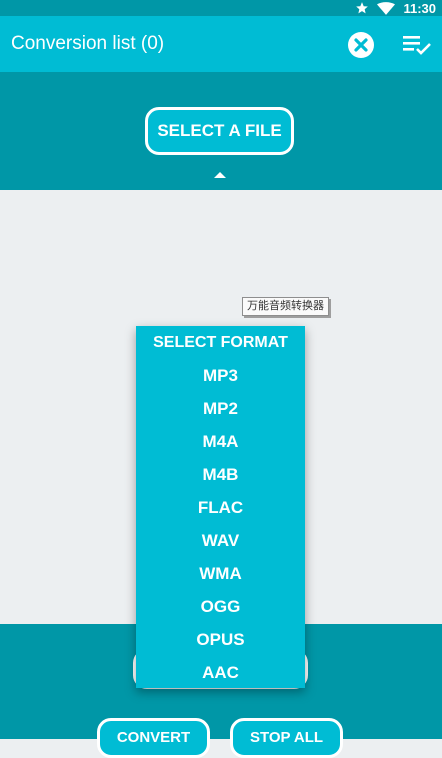 This screenshot has height=758, width=442. I want to click on select-file-button: SELECT A FILE, so click(219, 131).